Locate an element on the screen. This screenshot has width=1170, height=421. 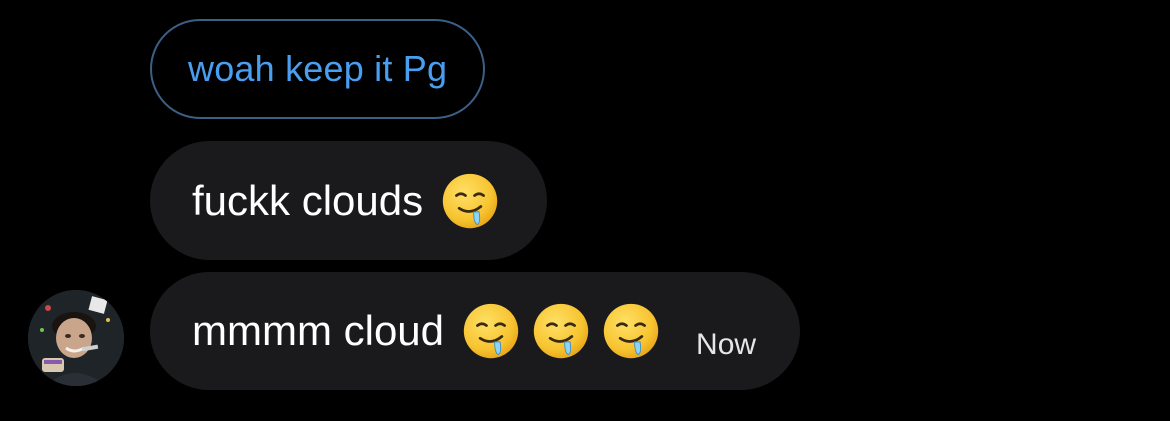
sender-avatar is located at coordinates (76, 338).